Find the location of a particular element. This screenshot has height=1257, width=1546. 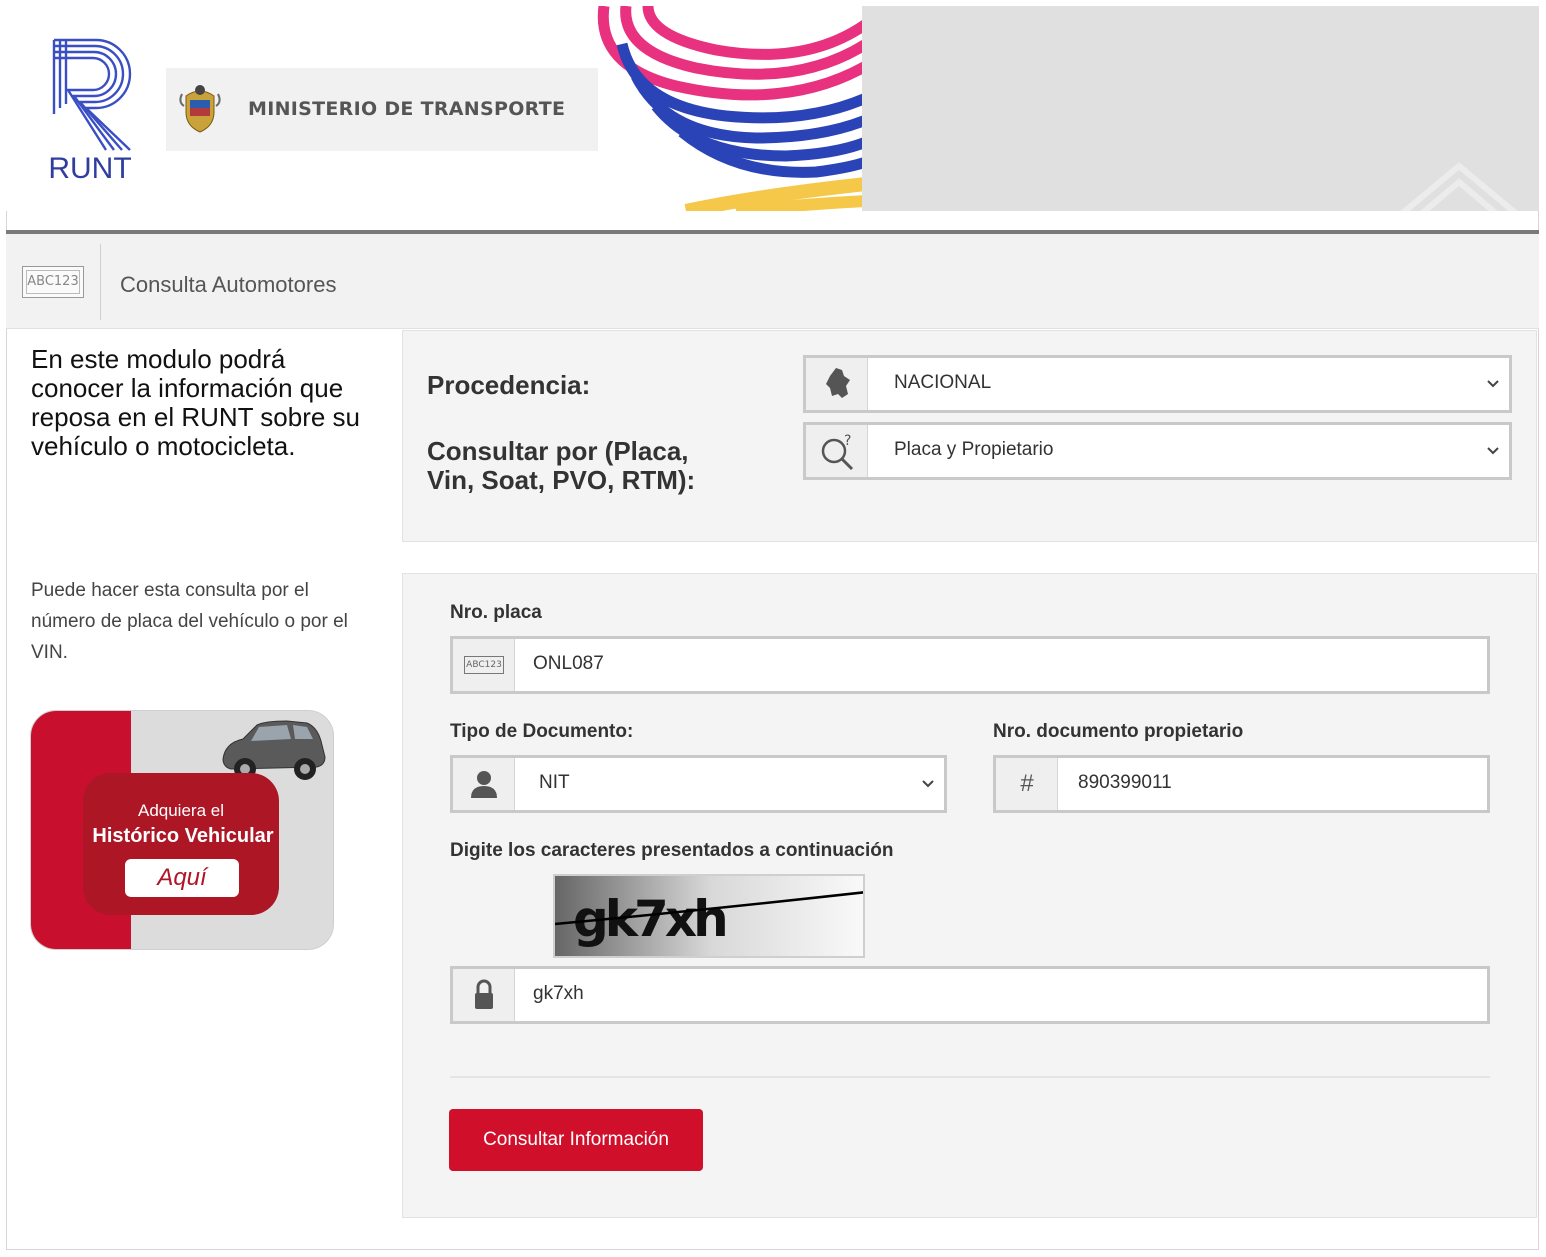

consultar-por-select: ? Placa y Propietario is located at coordinates (1157, 451).